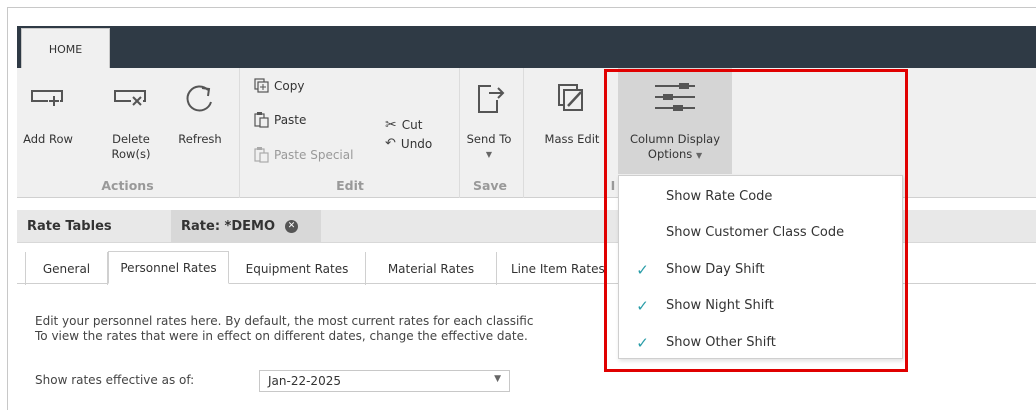 The width and height of the screenshot is (1036, 410). Describe the element at coordinates (675, 121) in the screenshot. I see `column-display-options-button: Column Display Options ▼` at that location.